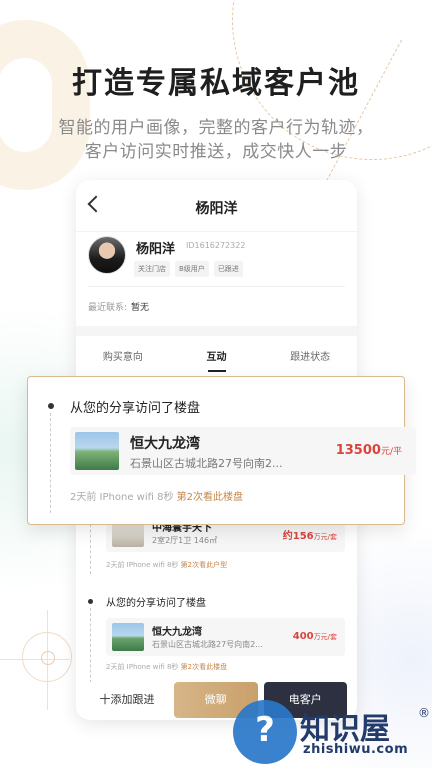  Describe the element at coordinates (192, 269) in the screenshot. I see `tag: B级用户` at that location.